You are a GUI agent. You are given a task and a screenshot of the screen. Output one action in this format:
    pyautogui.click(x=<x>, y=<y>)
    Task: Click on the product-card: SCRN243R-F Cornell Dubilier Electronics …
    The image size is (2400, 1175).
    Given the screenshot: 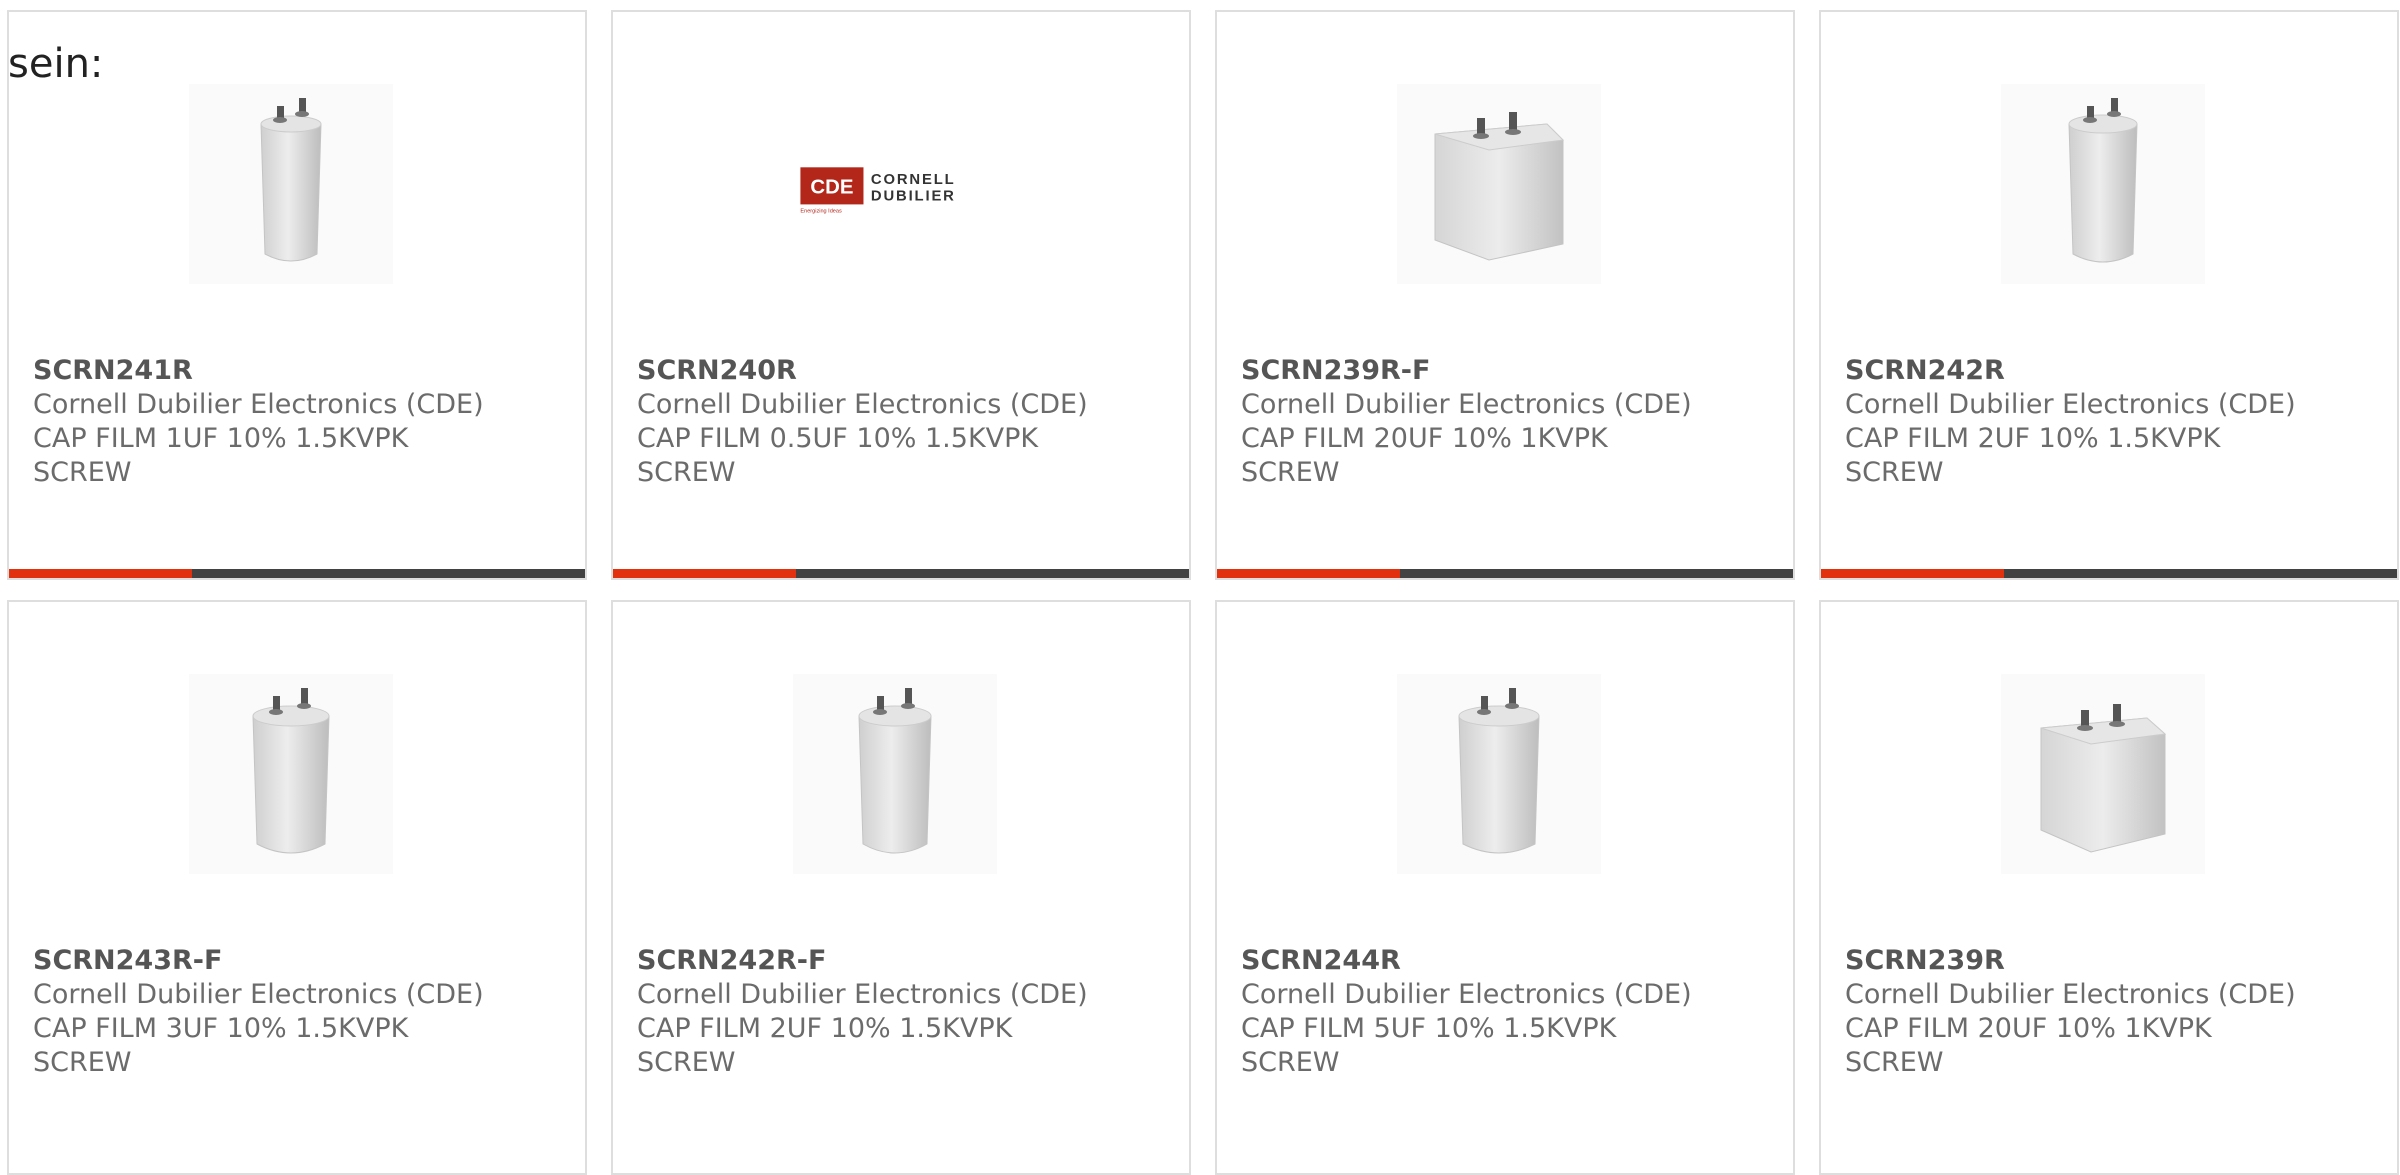 What is the action you would take?
    pyautogui.click(x=297, y=887)
    